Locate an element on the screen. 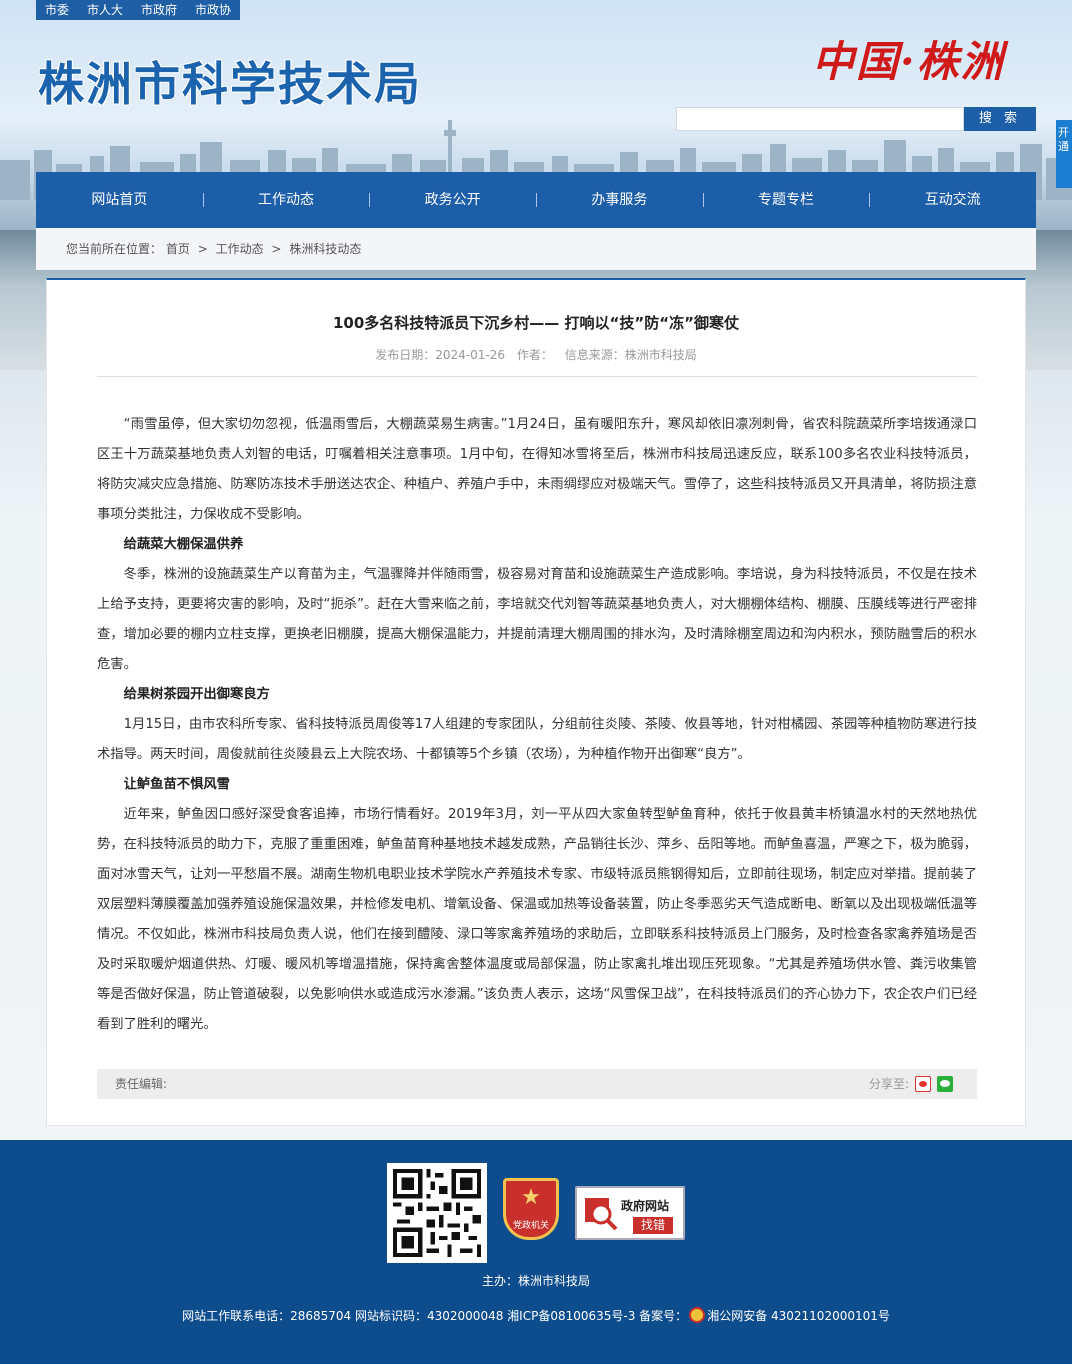  gov-site-error-report: 政府网站 找错 is located at coordinates (630, 1213).